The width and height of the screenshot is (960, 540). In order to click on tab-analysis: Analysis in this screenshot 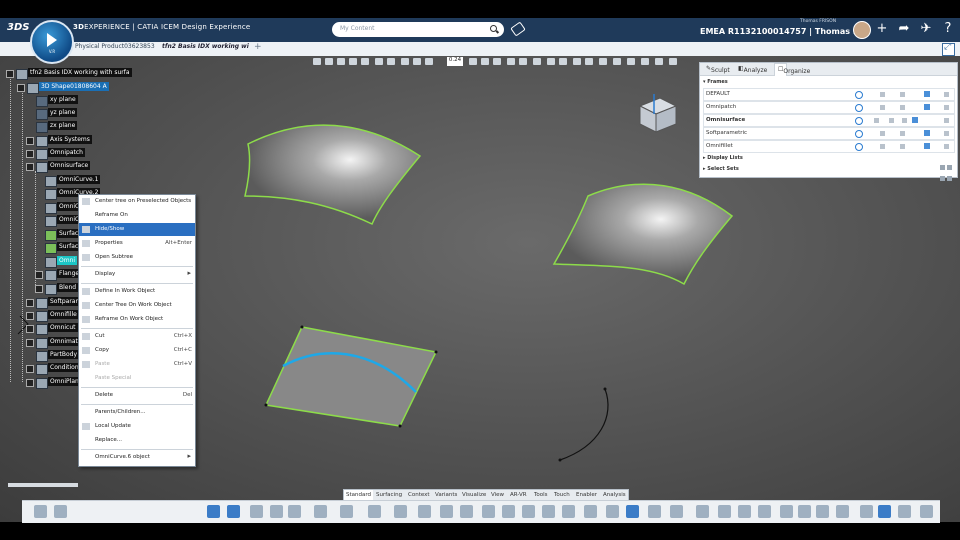, I will do `click(614, 495)`.